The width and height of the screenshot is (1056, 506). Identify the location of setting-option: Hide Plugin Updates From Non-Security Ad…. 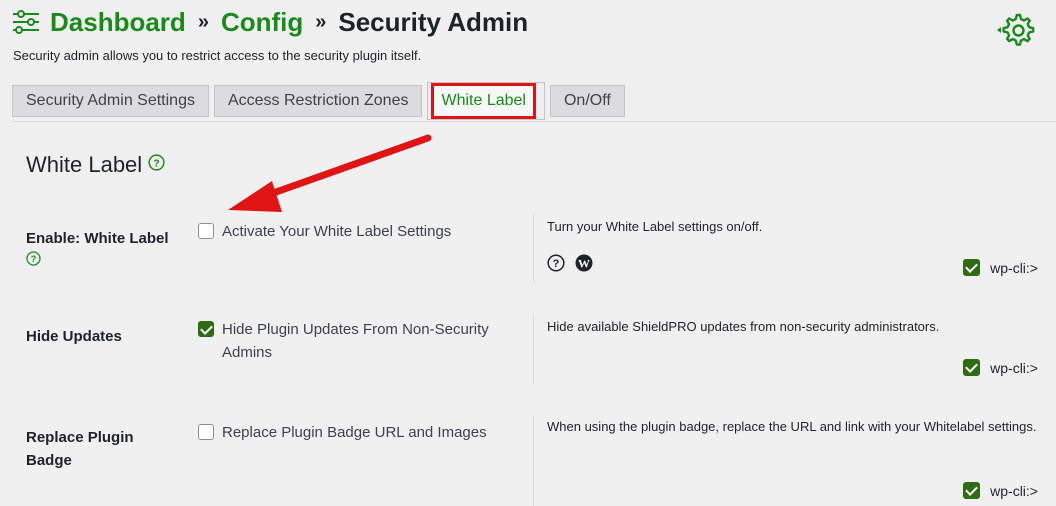
(353, 341).